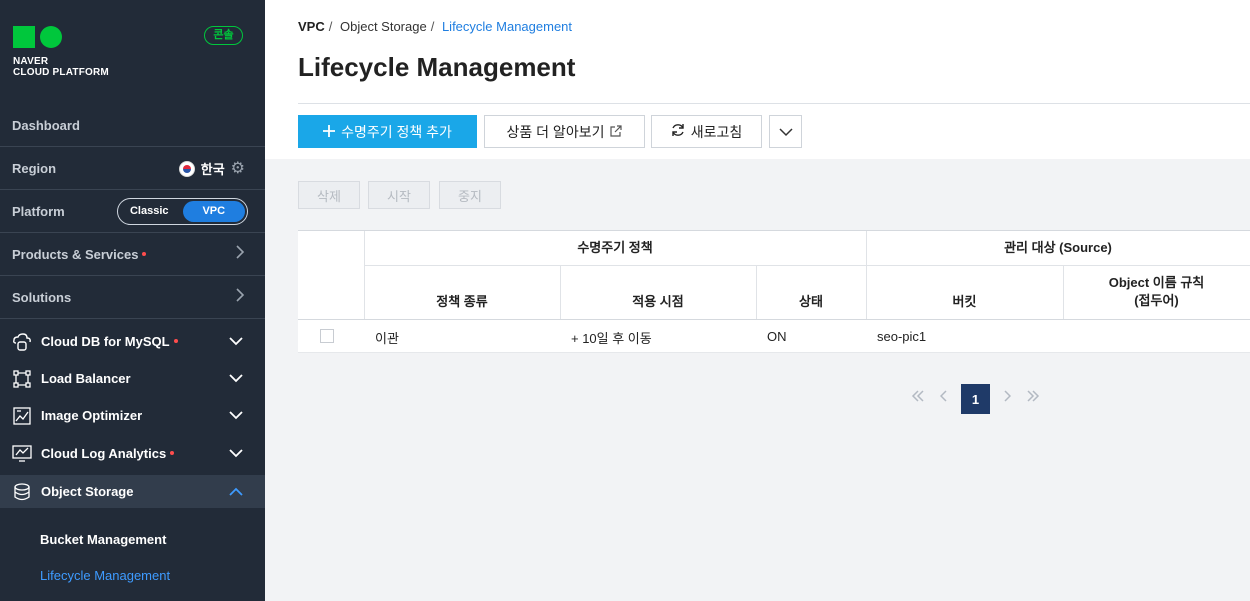 This screenshot has height=601, width=1250. I want to click on sidebar-item-cloud-log-analytics: Cloud Log Analytics, so click(132, 453).